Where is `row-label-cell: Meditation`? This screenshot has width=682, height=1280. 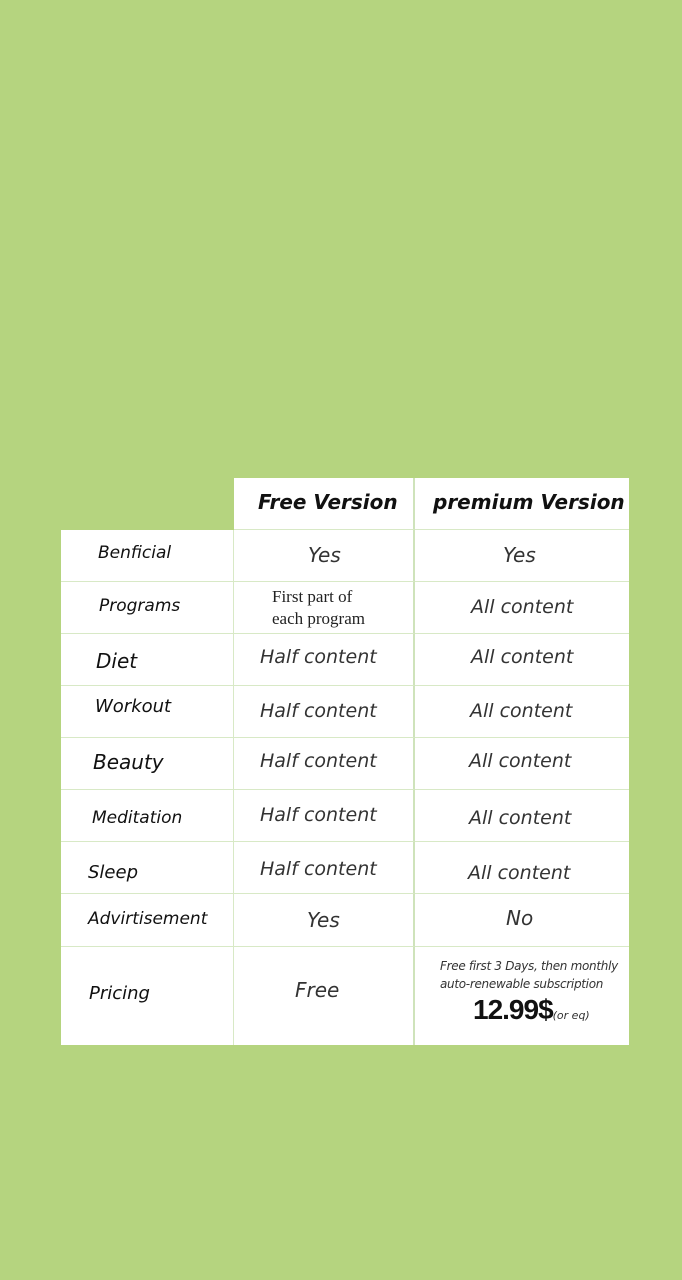 row-label-cell: Meditation is located at coordinates (147, 816).